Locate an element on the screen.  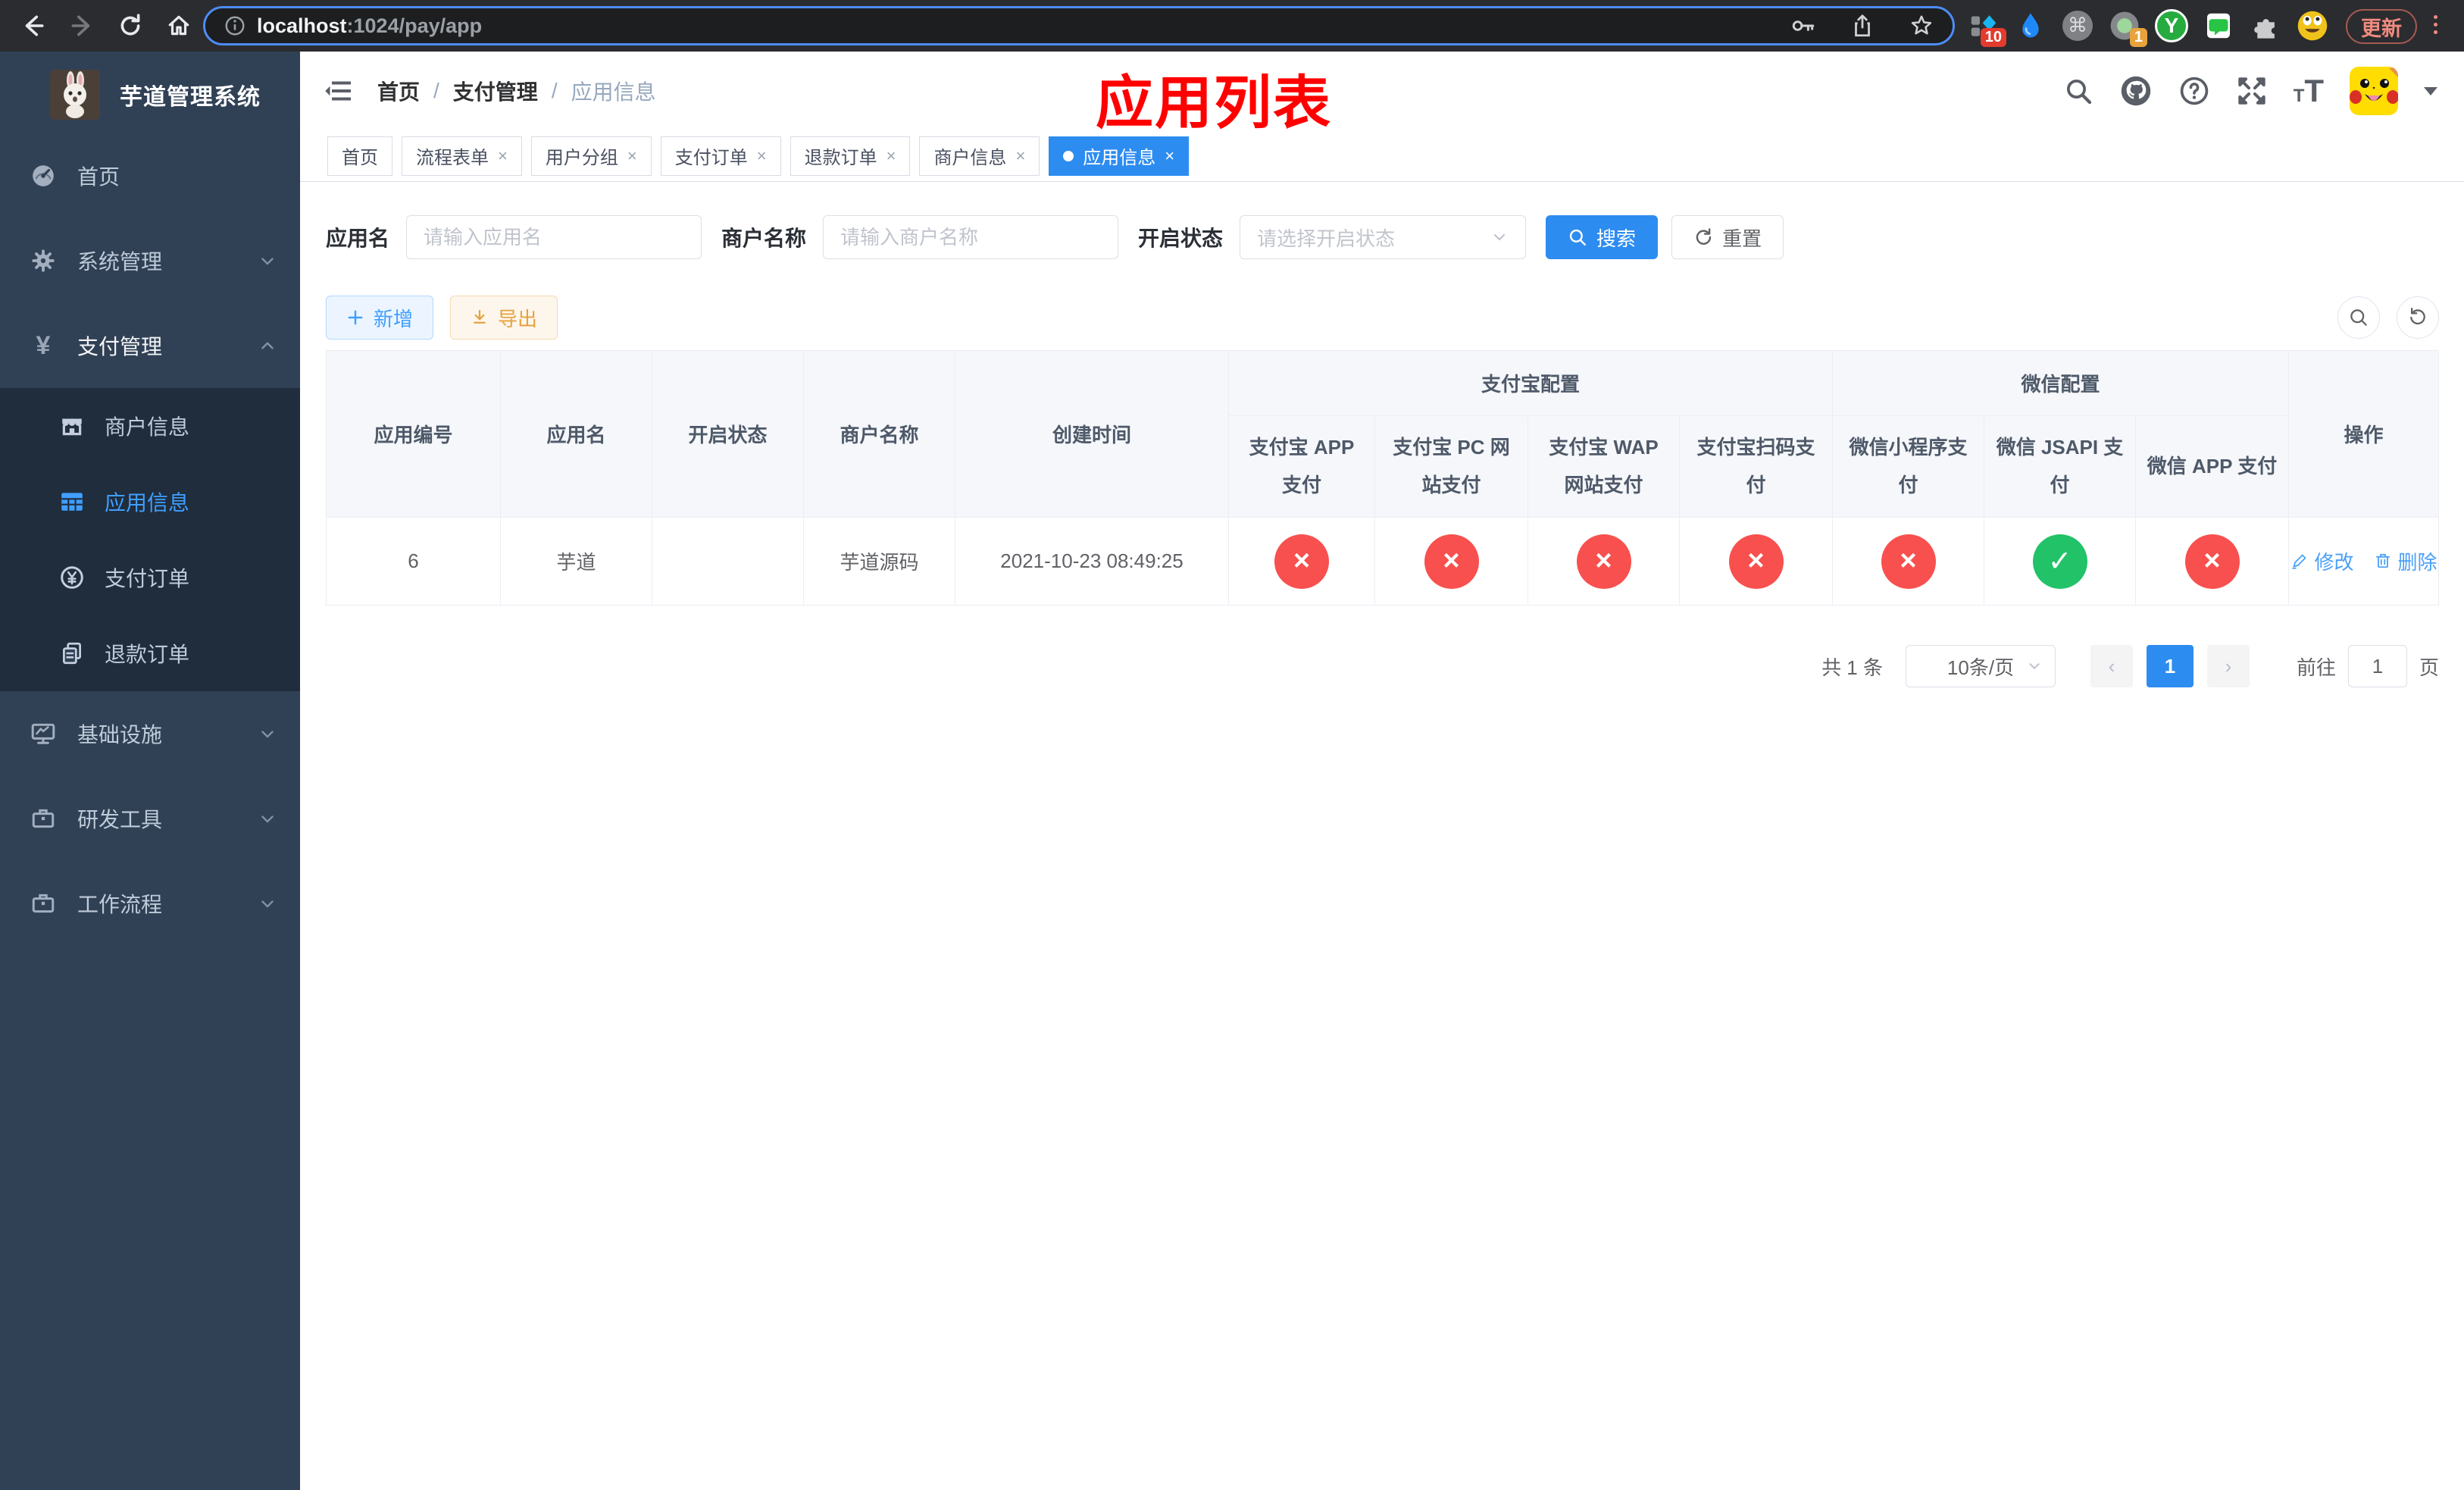
tag-home: 首页 is located at coordinates (359, 156).